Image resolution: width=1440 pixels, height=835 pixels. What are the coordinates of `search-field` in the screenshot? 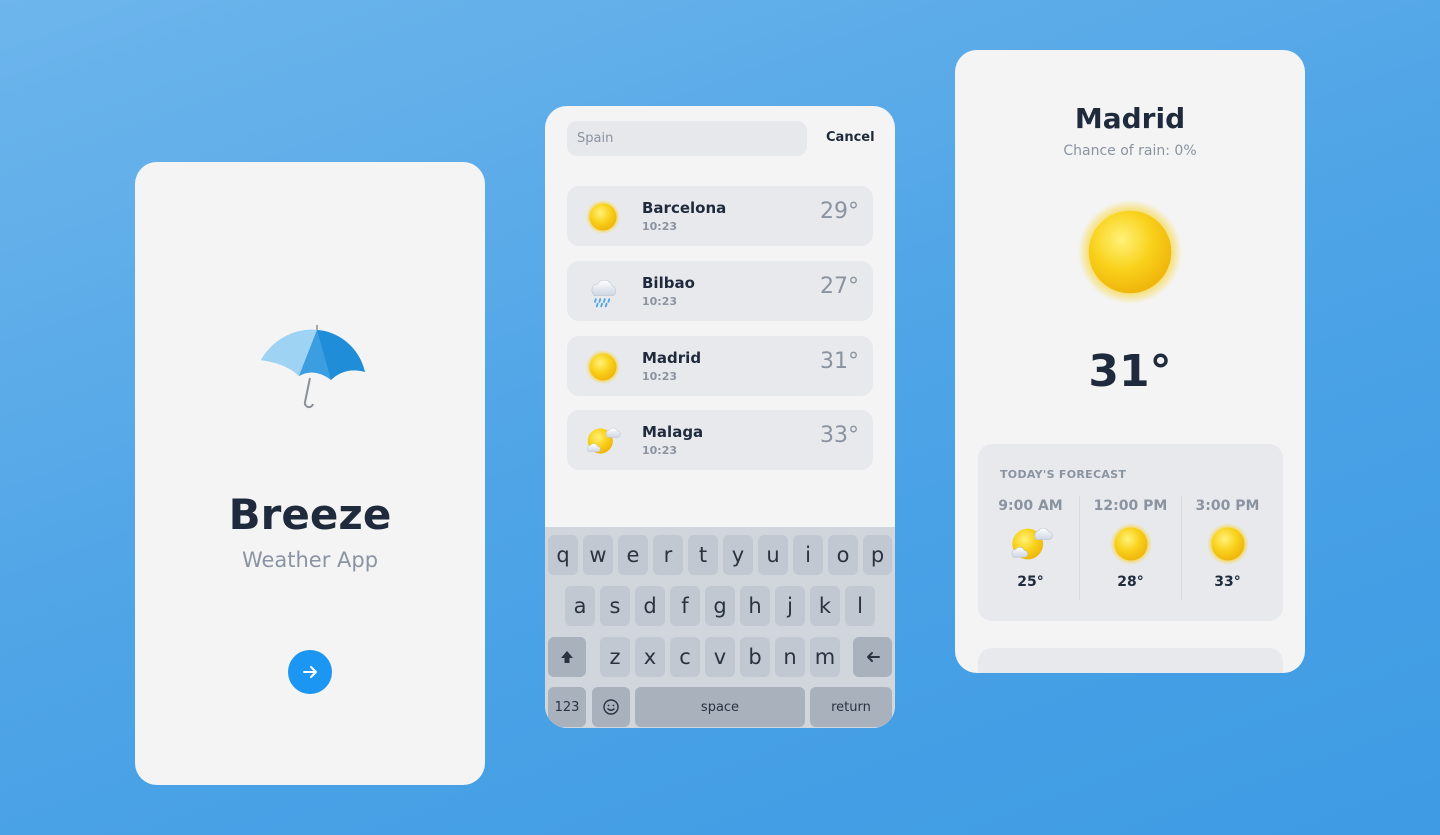 It's located at (687, 138).